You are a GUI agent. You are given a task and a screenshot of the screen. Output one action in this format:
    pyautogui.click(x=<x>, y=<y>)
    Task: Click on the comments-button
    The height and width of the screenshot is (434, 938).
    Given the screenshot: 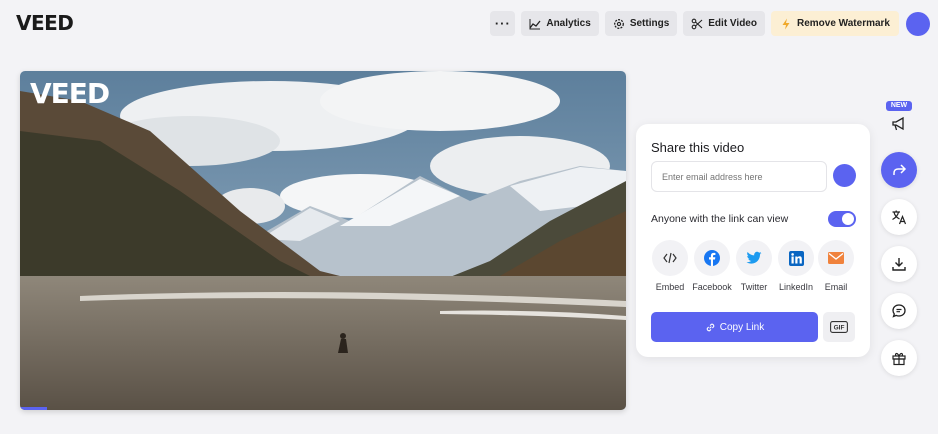 What is the action you would take?
    pyautogui.click(x=899, y=311)
    